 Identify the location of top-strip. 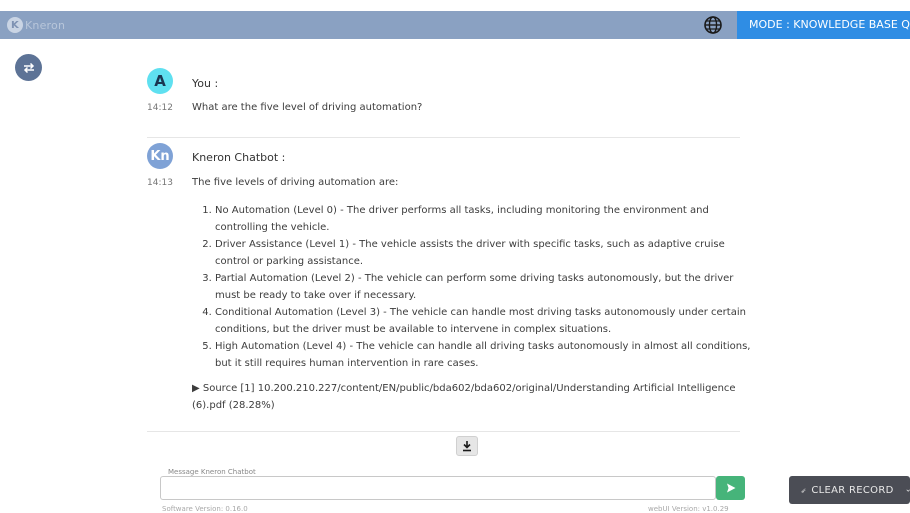
(455, 5).